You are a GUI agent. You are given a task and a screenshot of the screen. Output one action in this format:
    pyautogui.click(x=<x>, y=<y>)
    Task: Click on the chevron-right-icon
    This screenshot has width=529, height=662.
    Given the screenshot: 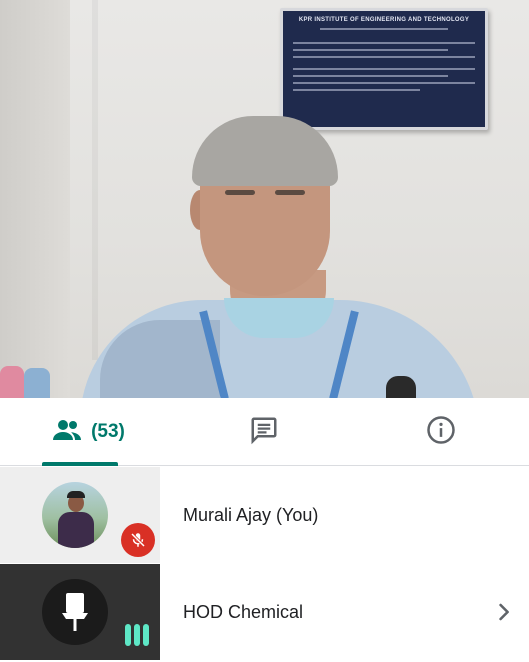 What is the action you would take?
    pyautogui.click(x=504, y=612)
    